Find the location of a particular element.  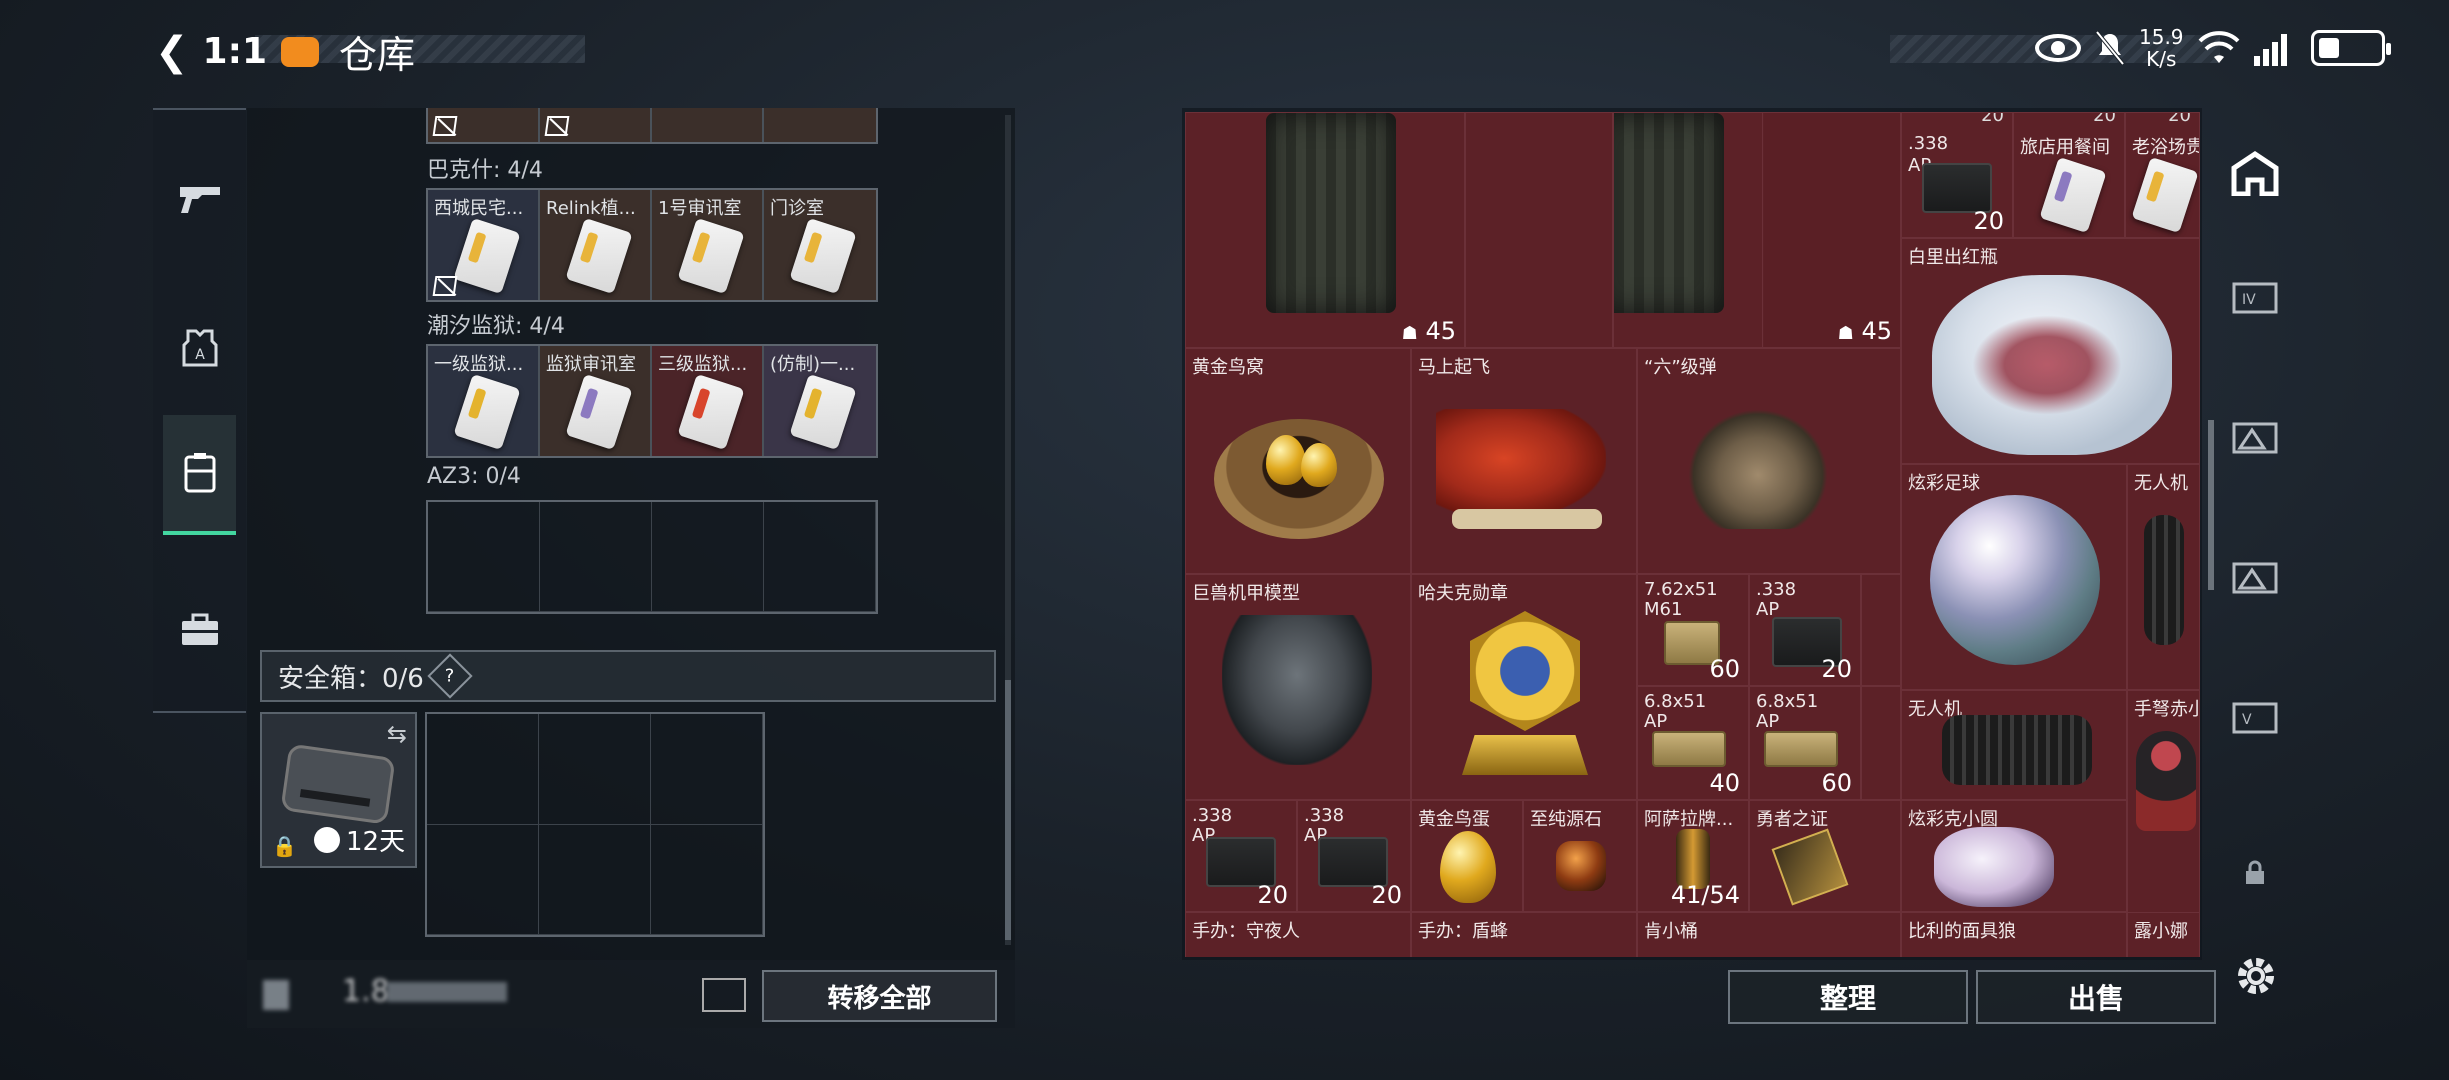

clock: 1:1 is located at coordinates (235, 51).